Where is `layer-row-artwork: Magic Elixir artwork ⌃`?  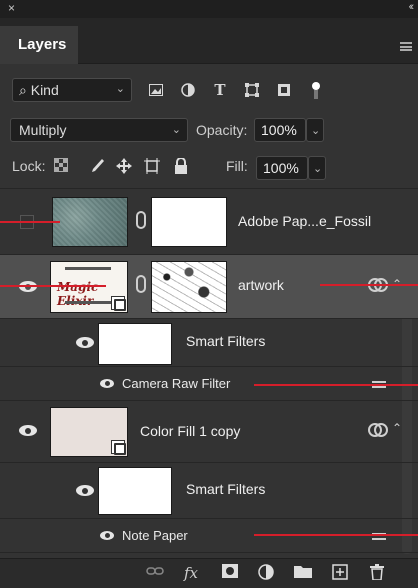
layer-row-artwork: Magic Elixir artwork ⌃ is located at coordinates (209, 287).